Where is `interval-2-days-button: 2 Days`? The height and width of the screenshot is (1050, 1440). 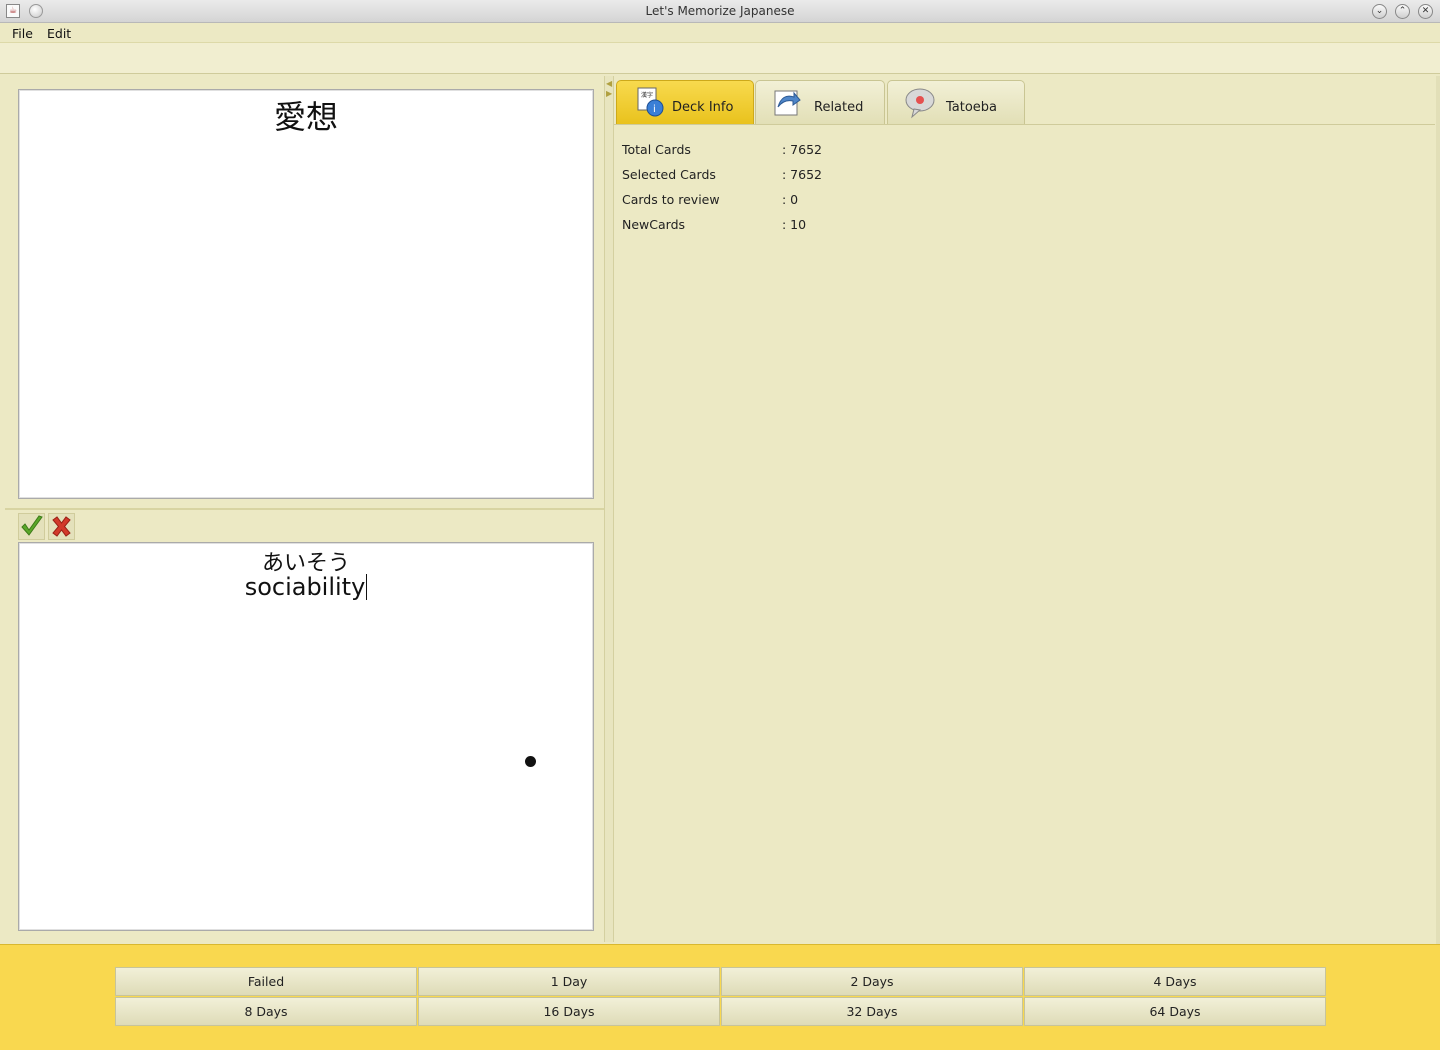
interval-2-days-button: 2 Days is located at coordinates (872, 981).